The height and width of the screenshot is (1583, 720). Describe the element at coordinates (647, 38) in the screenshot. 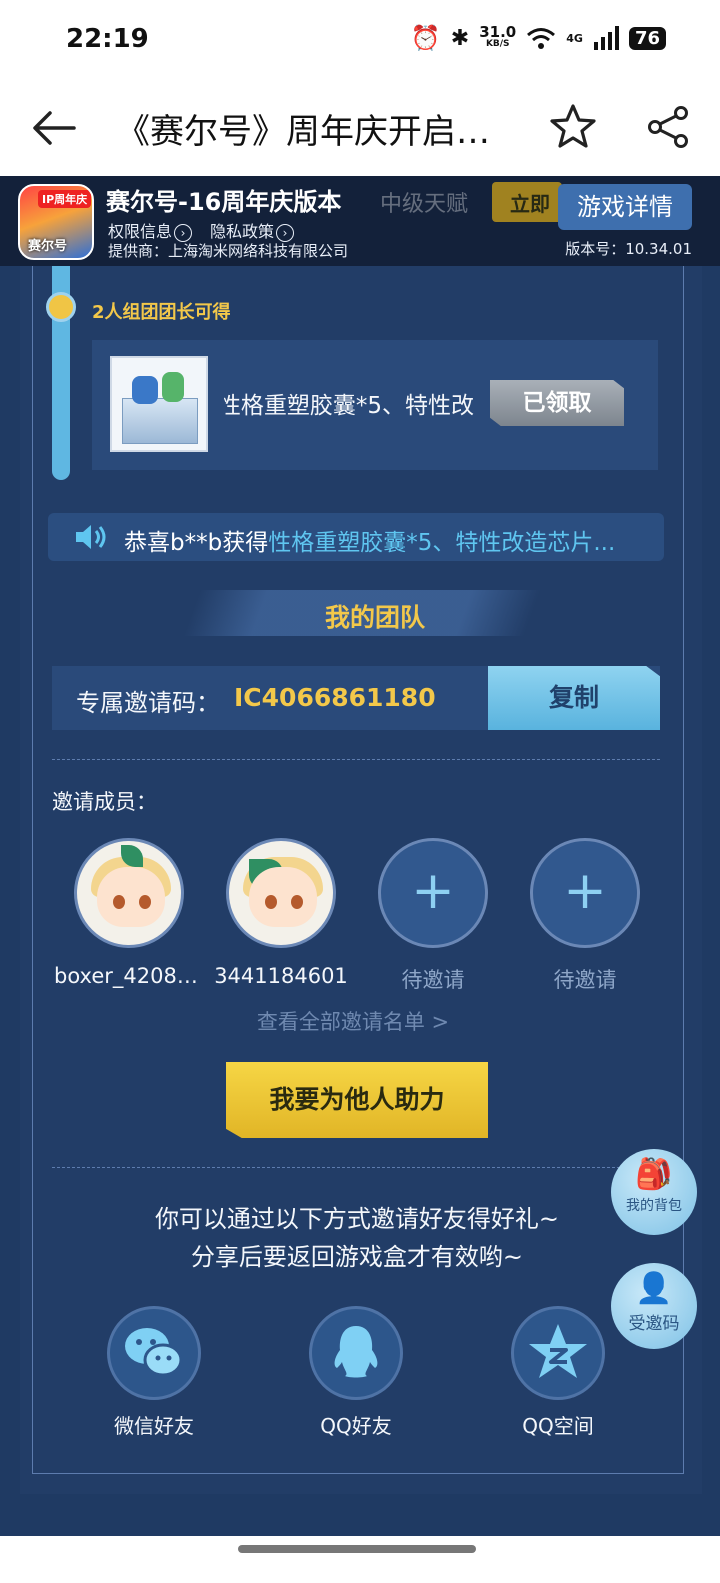

I see `battery-icon: 76` at that location.